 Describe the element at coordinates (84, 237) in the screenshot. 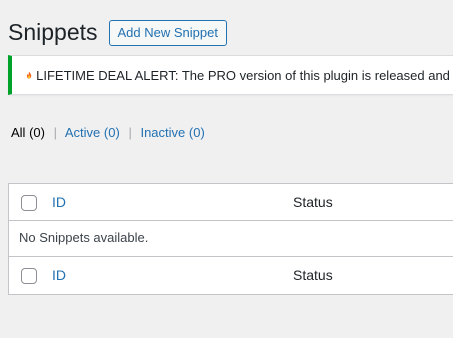

I see `empty-message: No Snippets available.` at that location.